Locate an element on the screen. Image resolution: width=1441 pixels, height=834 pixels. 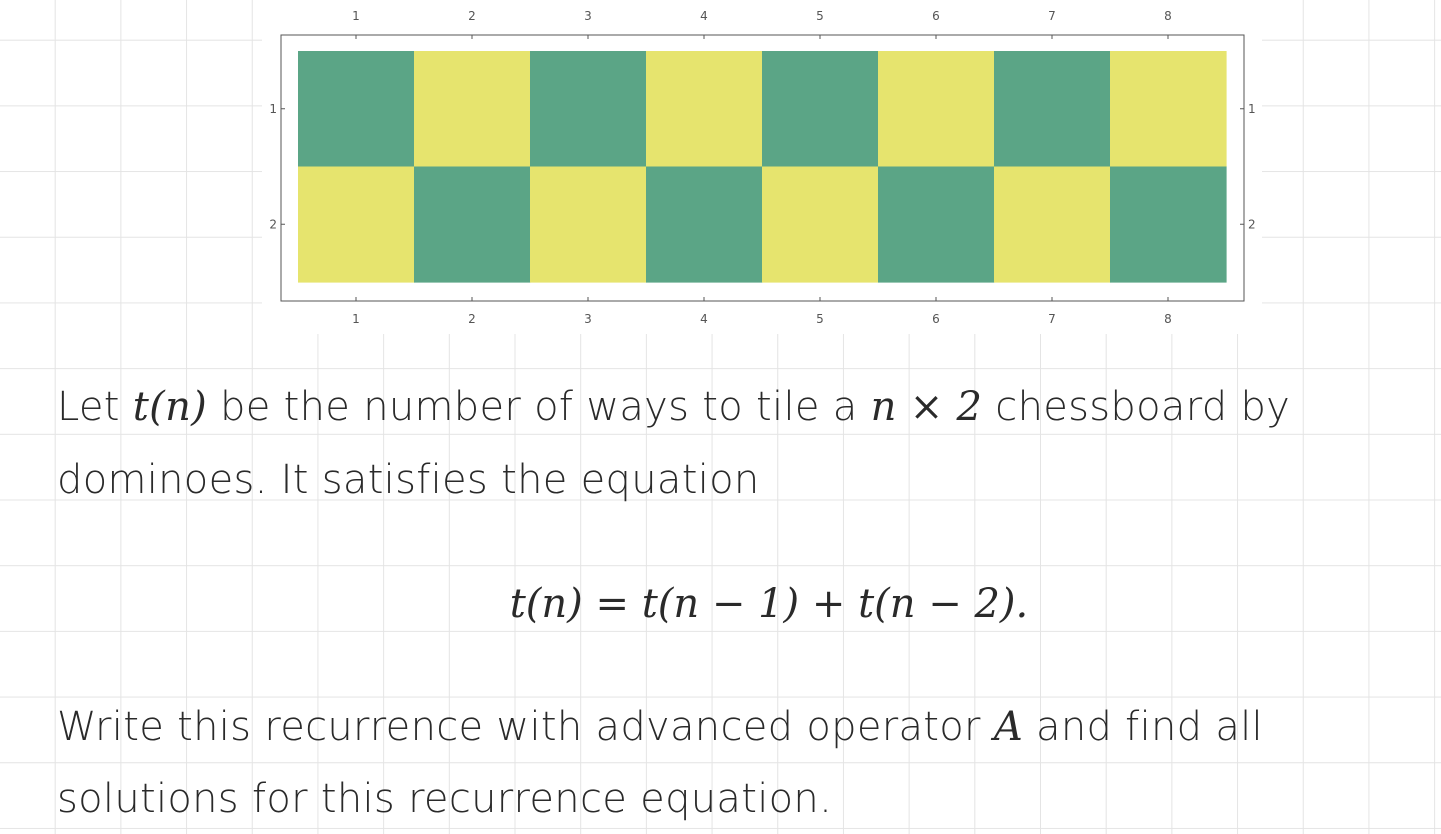
x-tick-label-top-8: 8 is located at coordinates (1168, 16).